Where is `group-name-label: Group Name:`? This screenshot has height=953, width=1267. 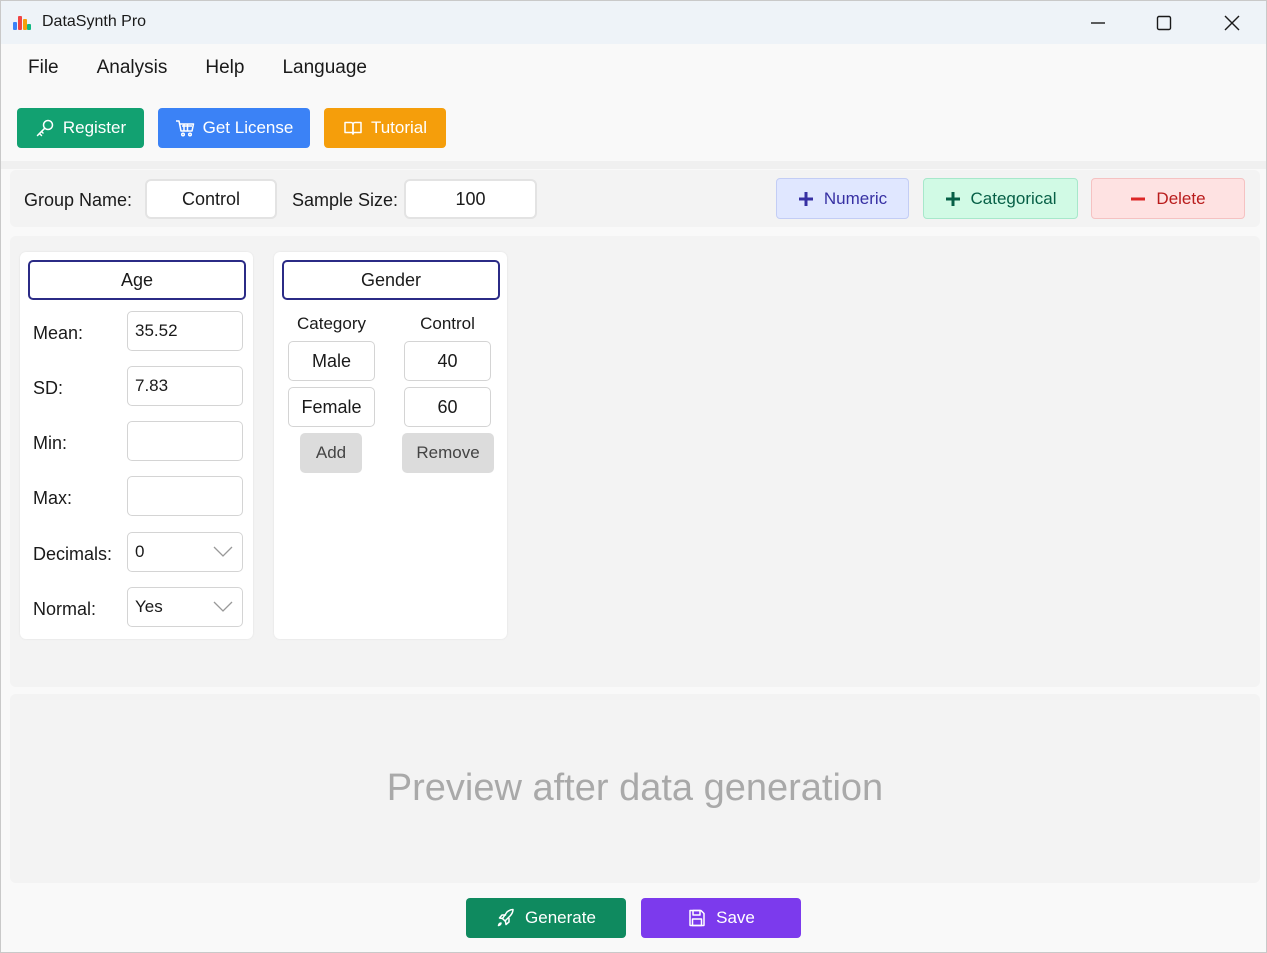
group-name-label: Group Name: is located at coordinates (78, 200).